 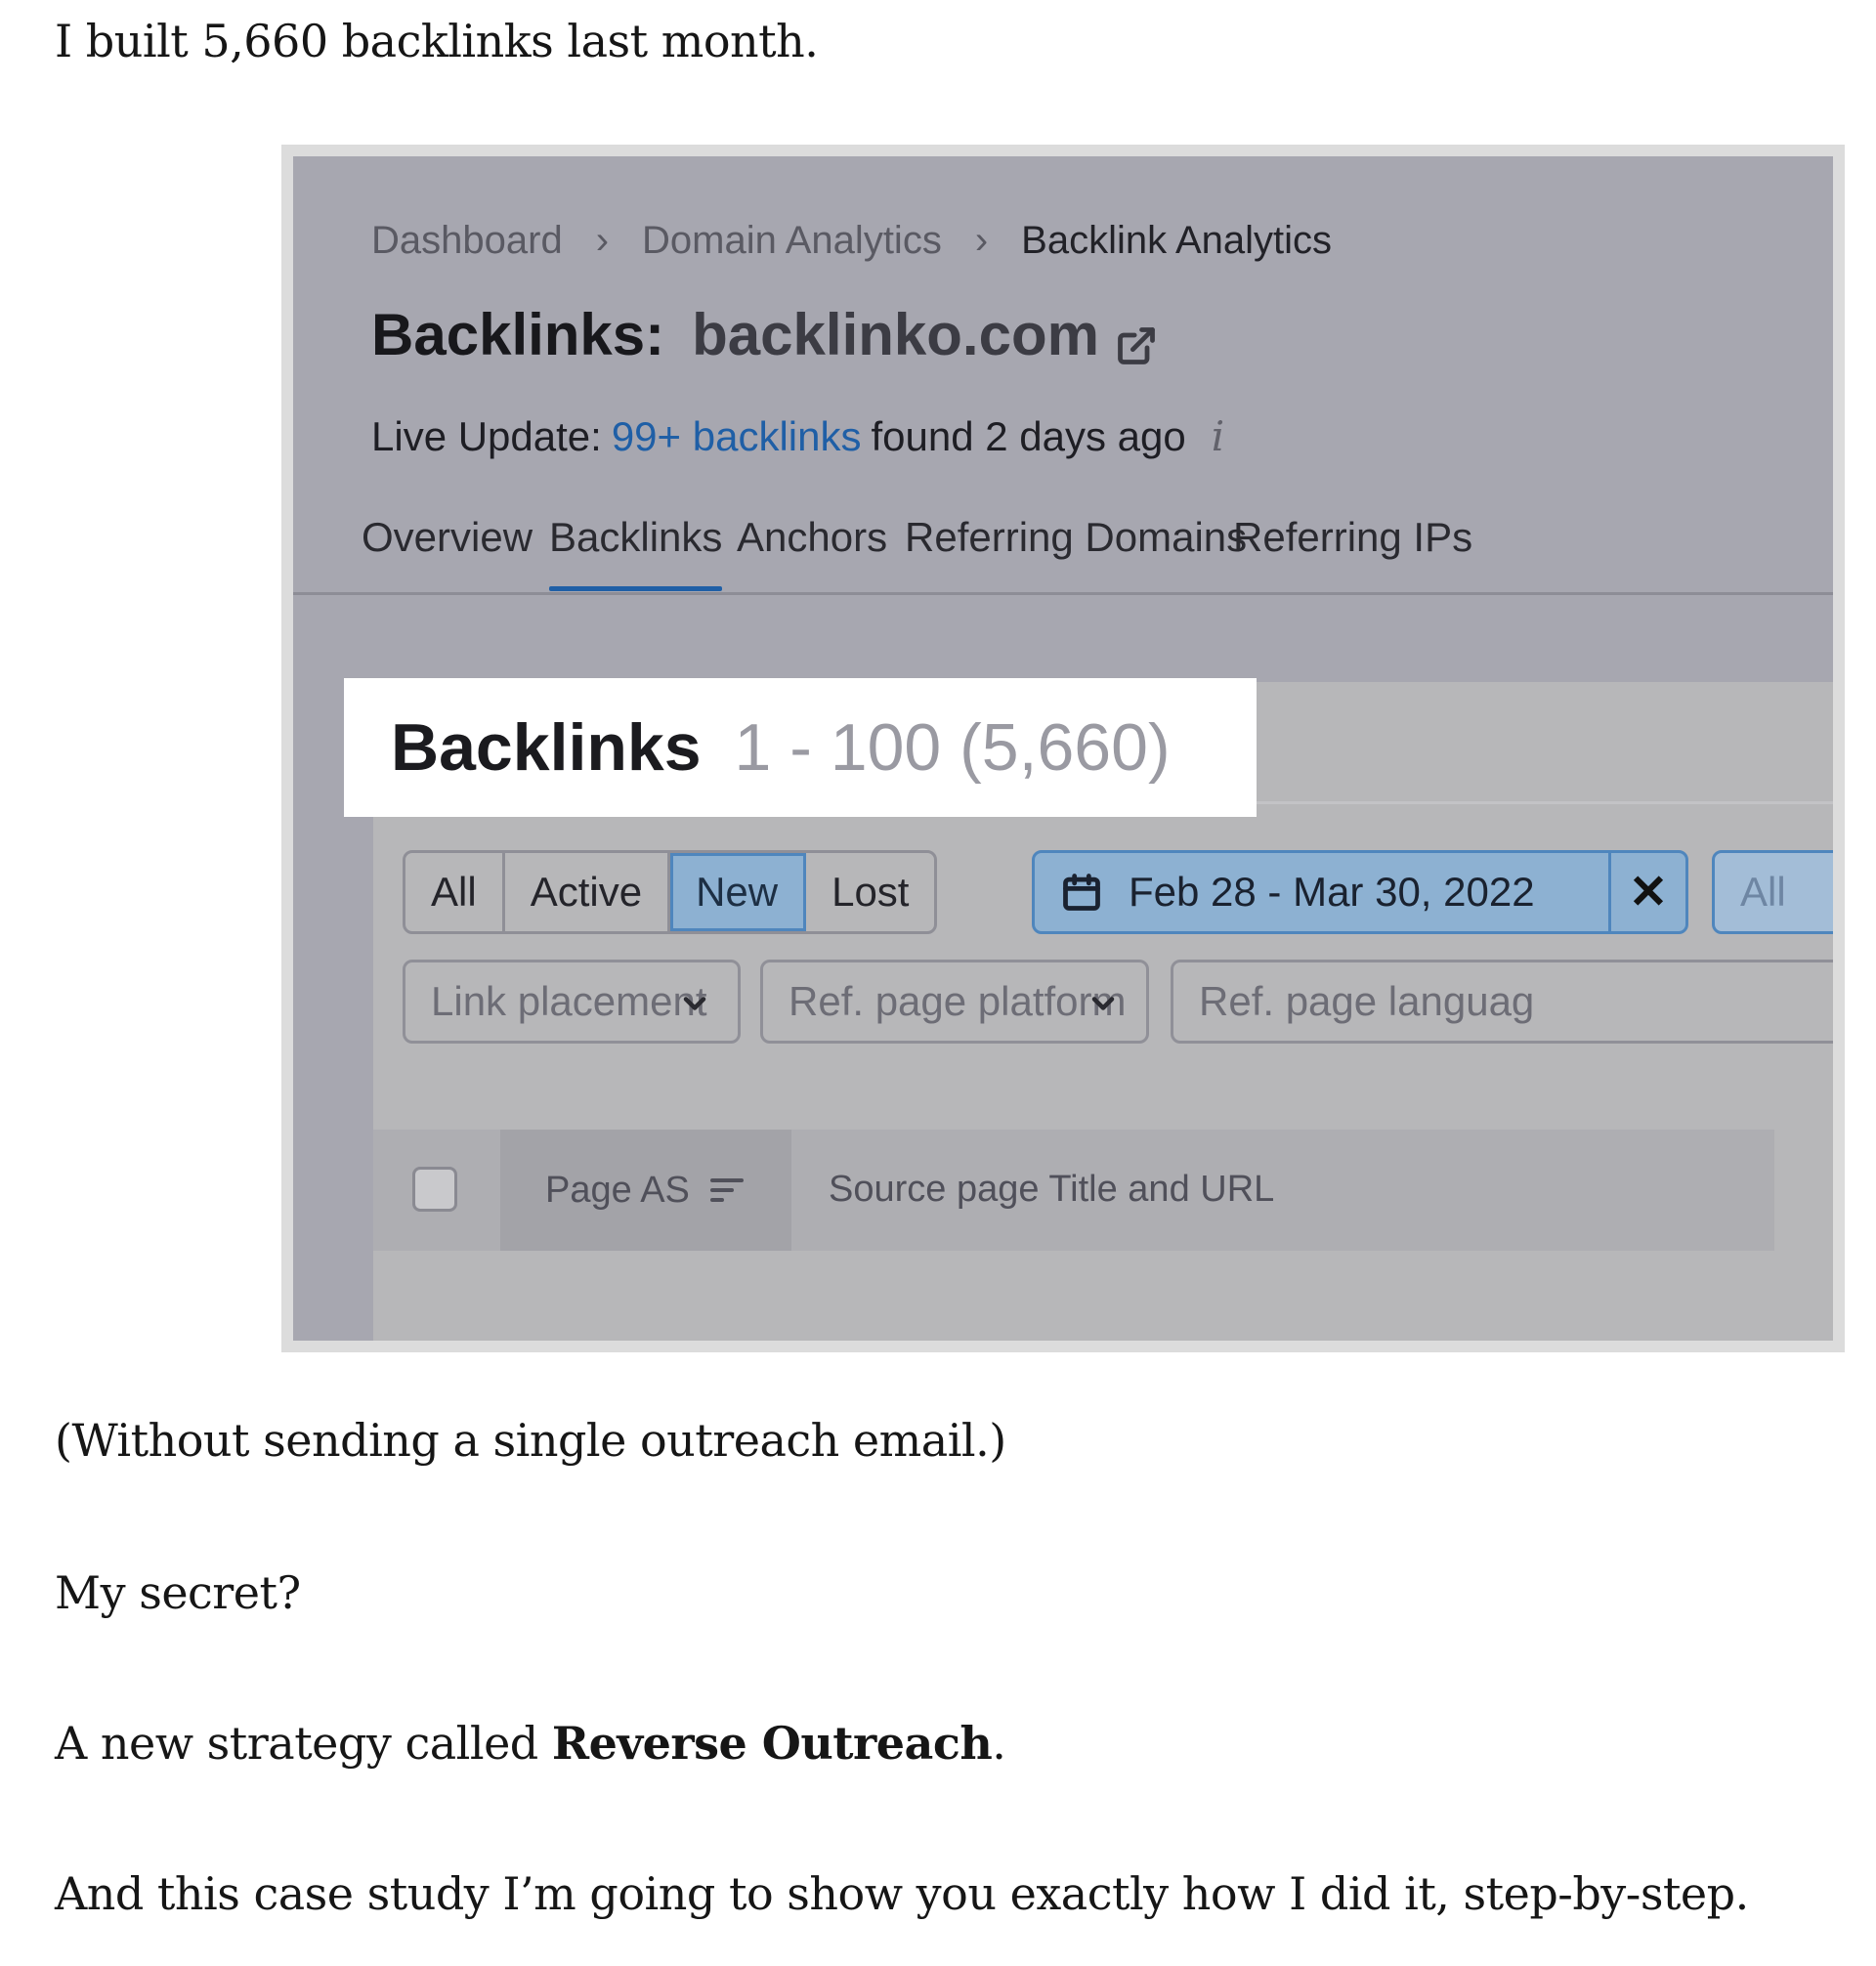 What do you see at coordinates (303, 1743) in the screenshot?
I see `paragraph-strategy-prefix: A new strategy called` at bounding box center [303, 1743].